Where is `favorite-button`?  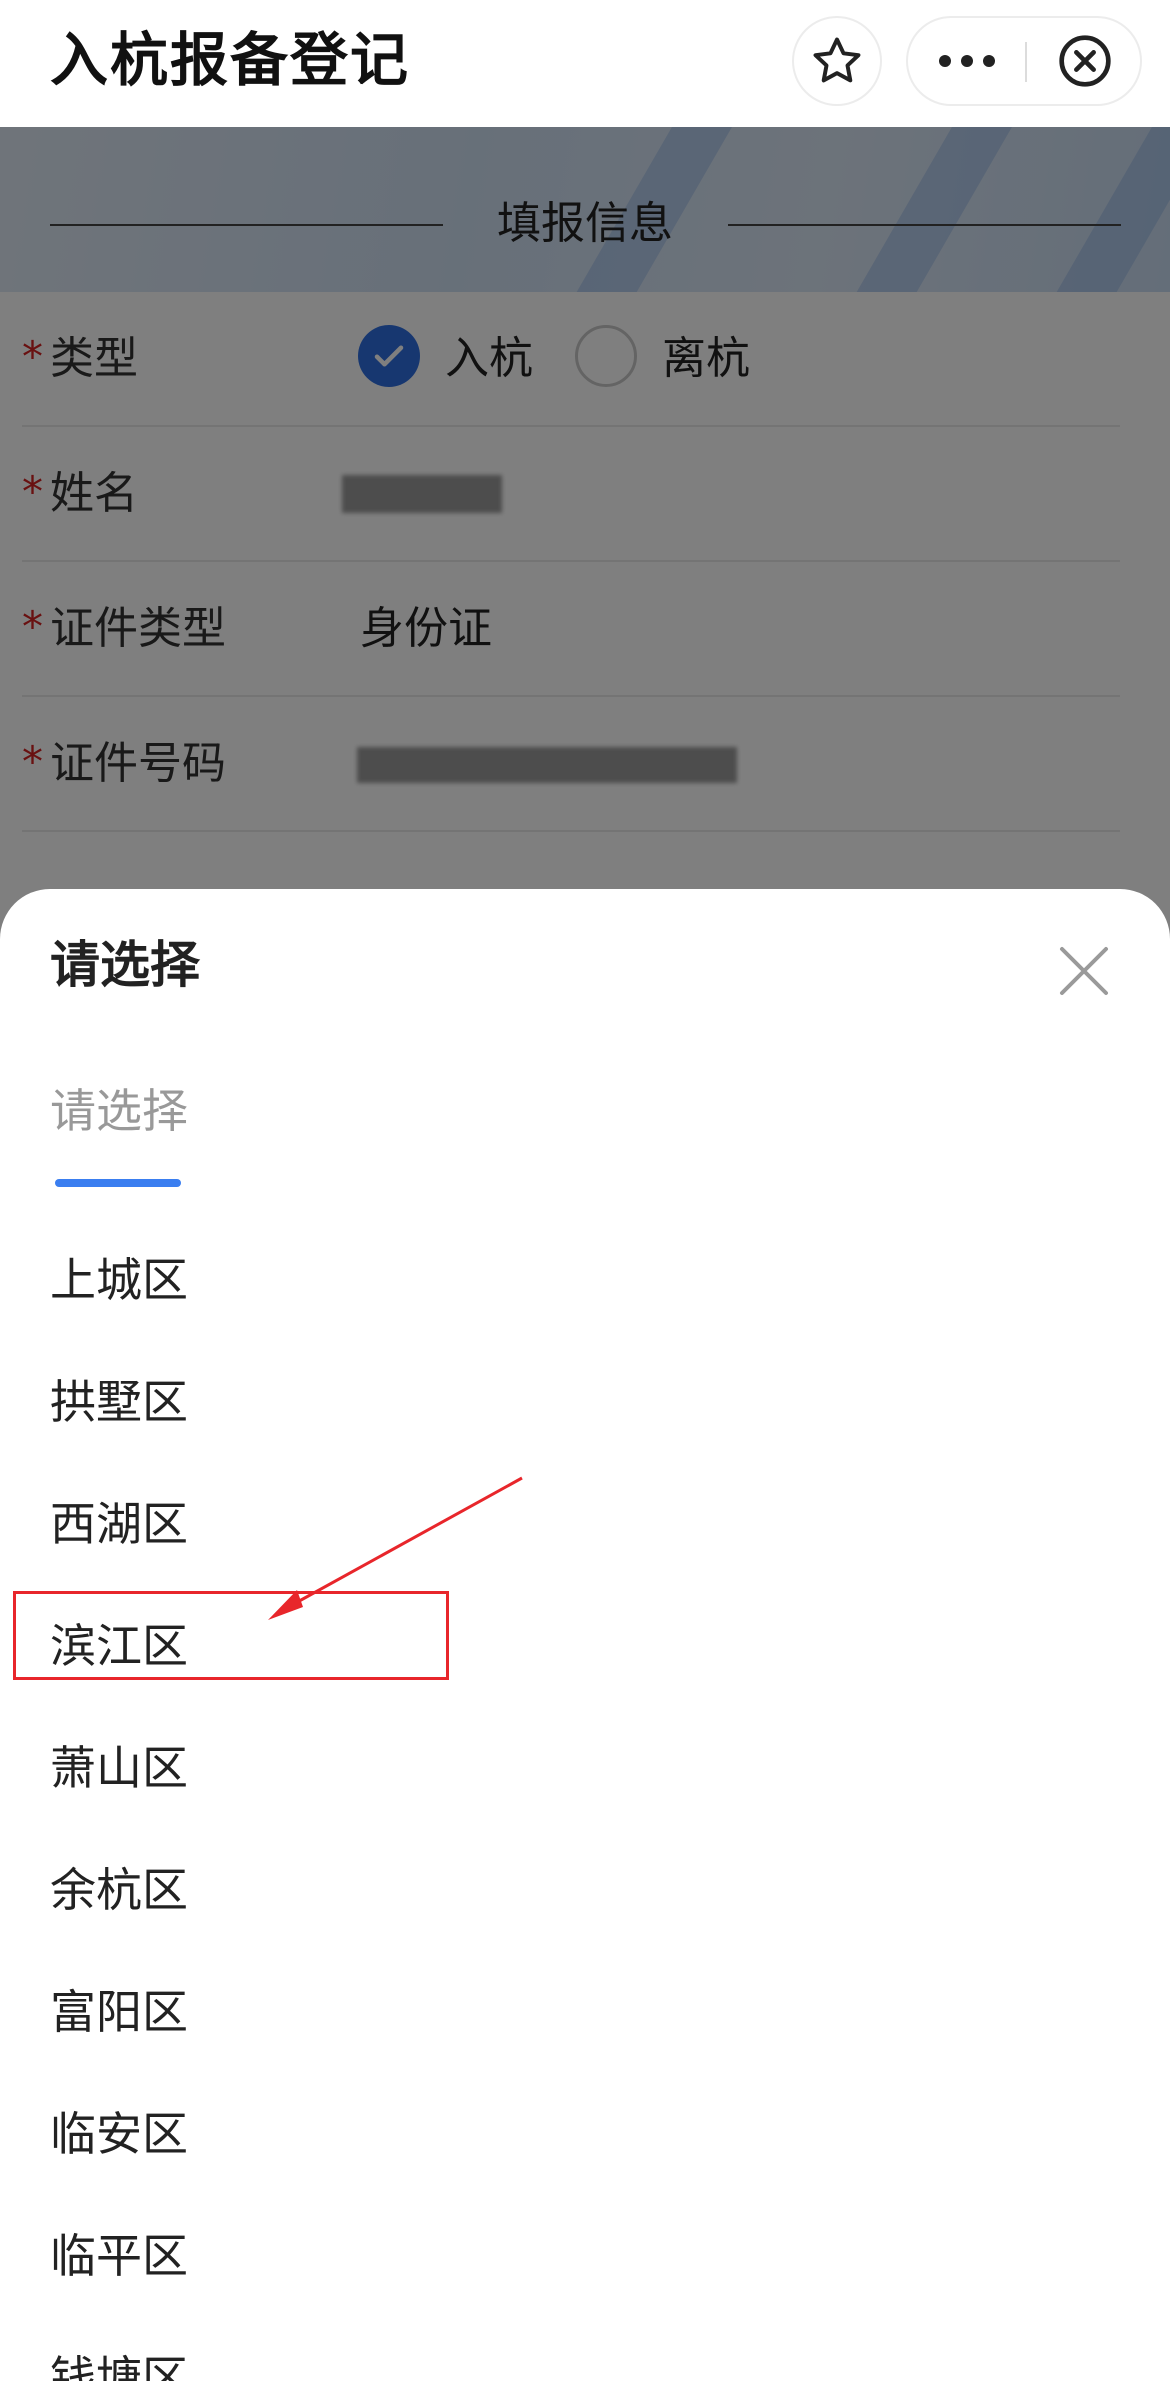 favorite-button is located at coordinates (837, 61).